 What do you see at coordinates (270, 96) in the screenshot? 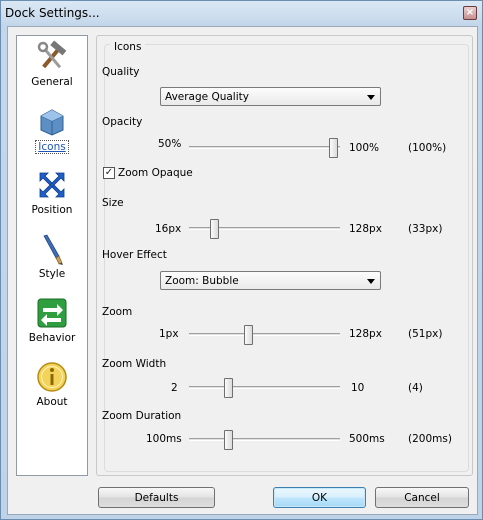
I see `quality-dropdown: Average Quality` at bounding box center [270, 96].